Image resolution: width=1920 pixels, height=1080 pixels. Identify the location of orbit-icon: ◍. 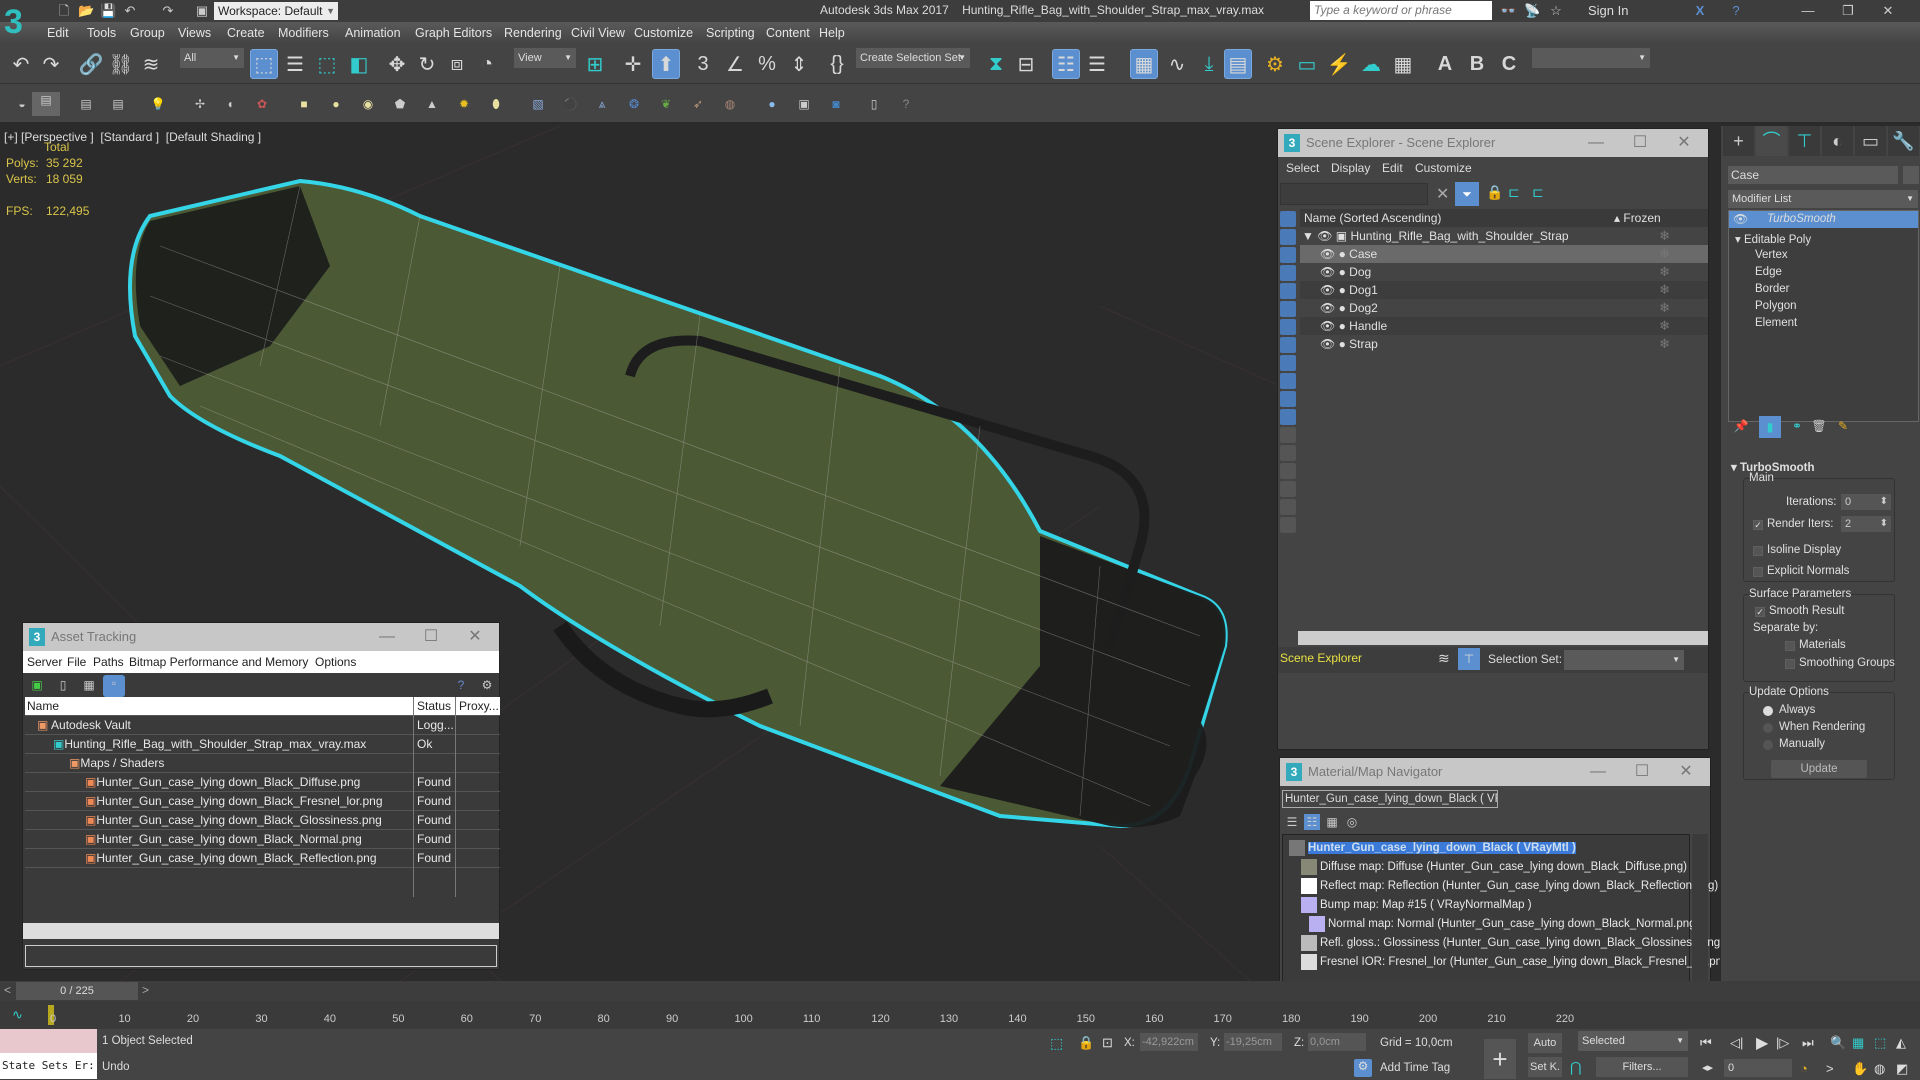
(1879, 1069).